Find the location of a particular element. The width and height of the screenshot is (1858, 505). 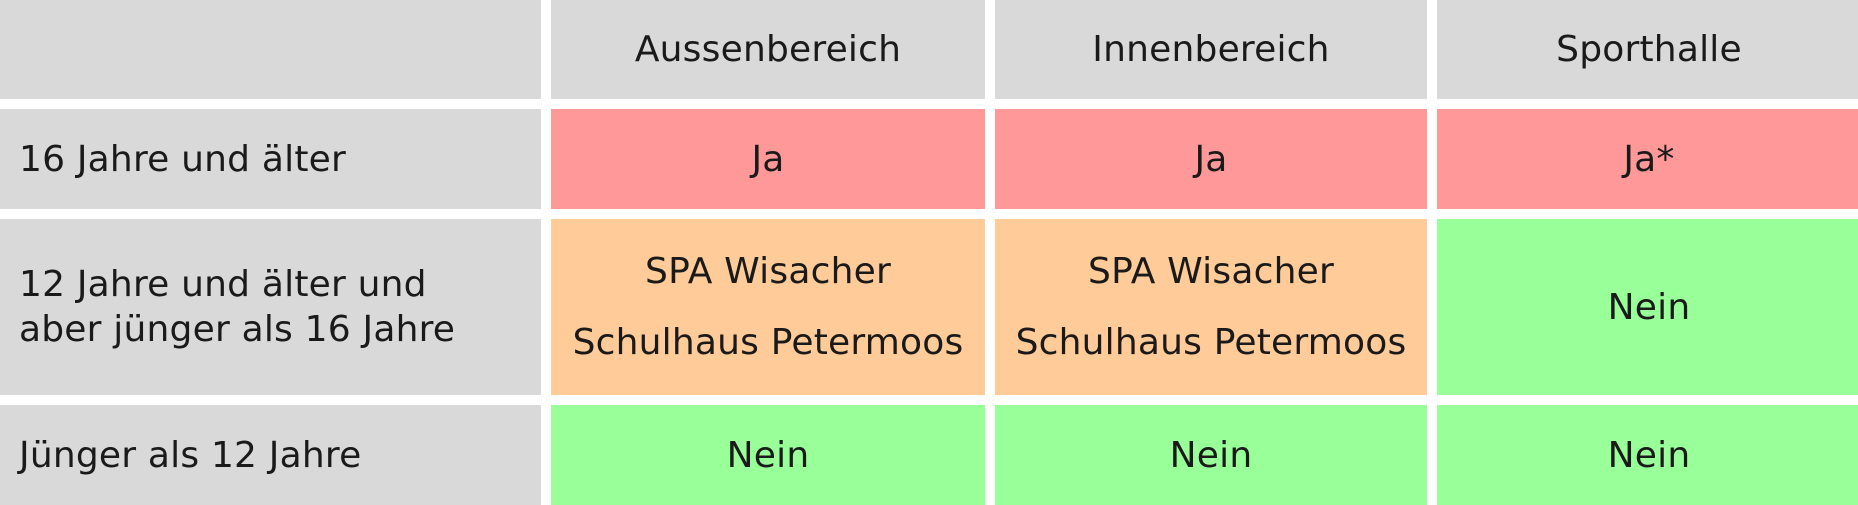

row-label-line: 16 Jahre und älter is located at coordinates (183, 159).